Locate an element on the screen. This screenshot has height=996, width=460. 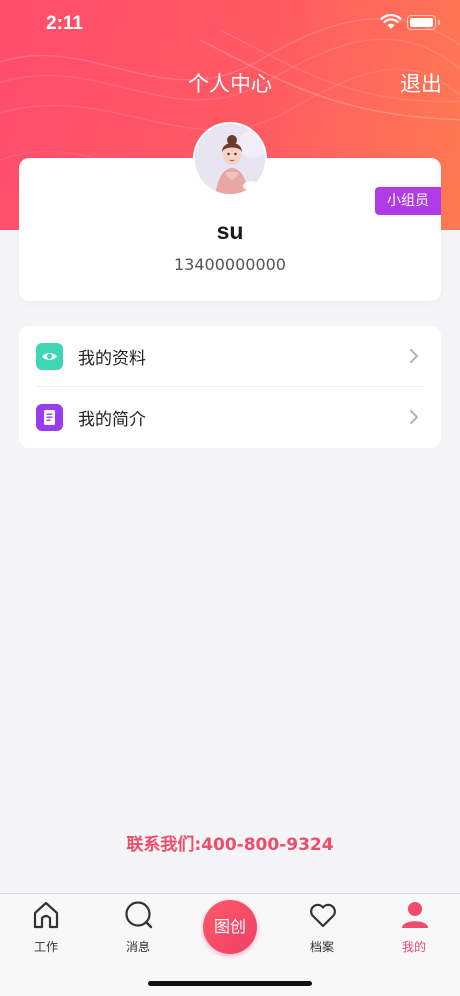
tab-label: 我的 is located at coordinates (413, 947).